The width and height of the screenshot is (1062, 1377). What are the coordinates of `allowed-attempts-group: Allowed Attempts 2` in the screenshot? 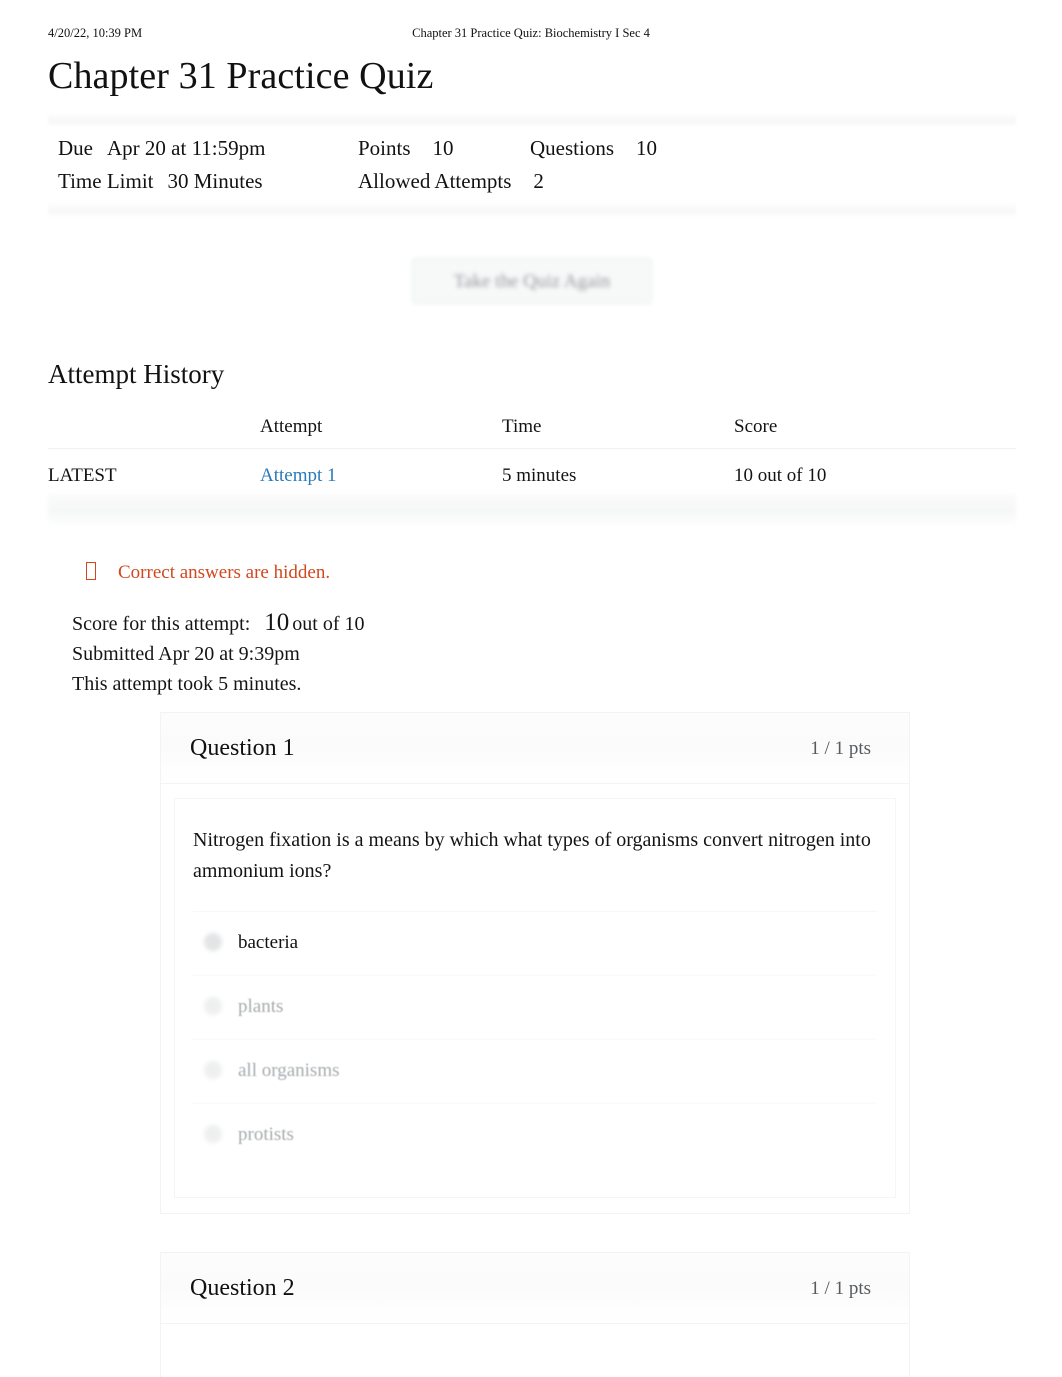 It's located at (451, 181).